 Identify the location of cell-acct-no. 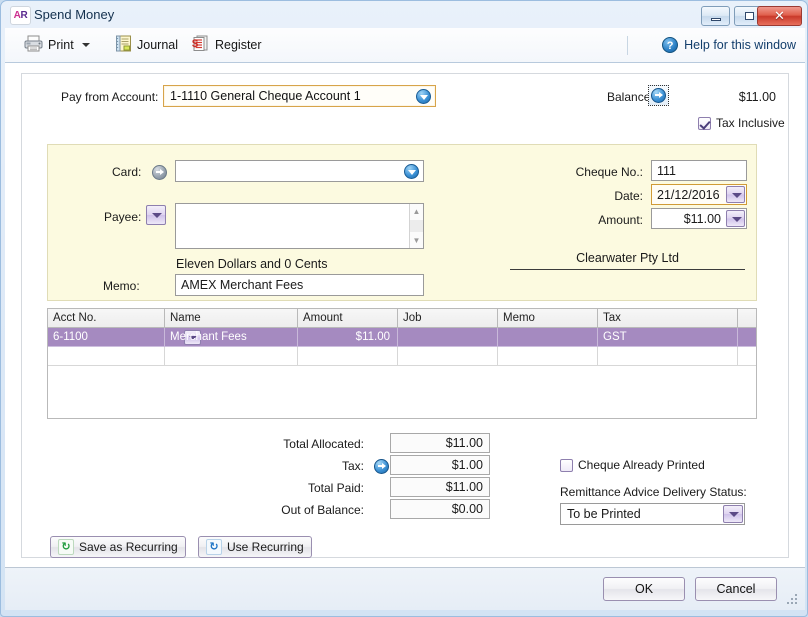
(106, 356).